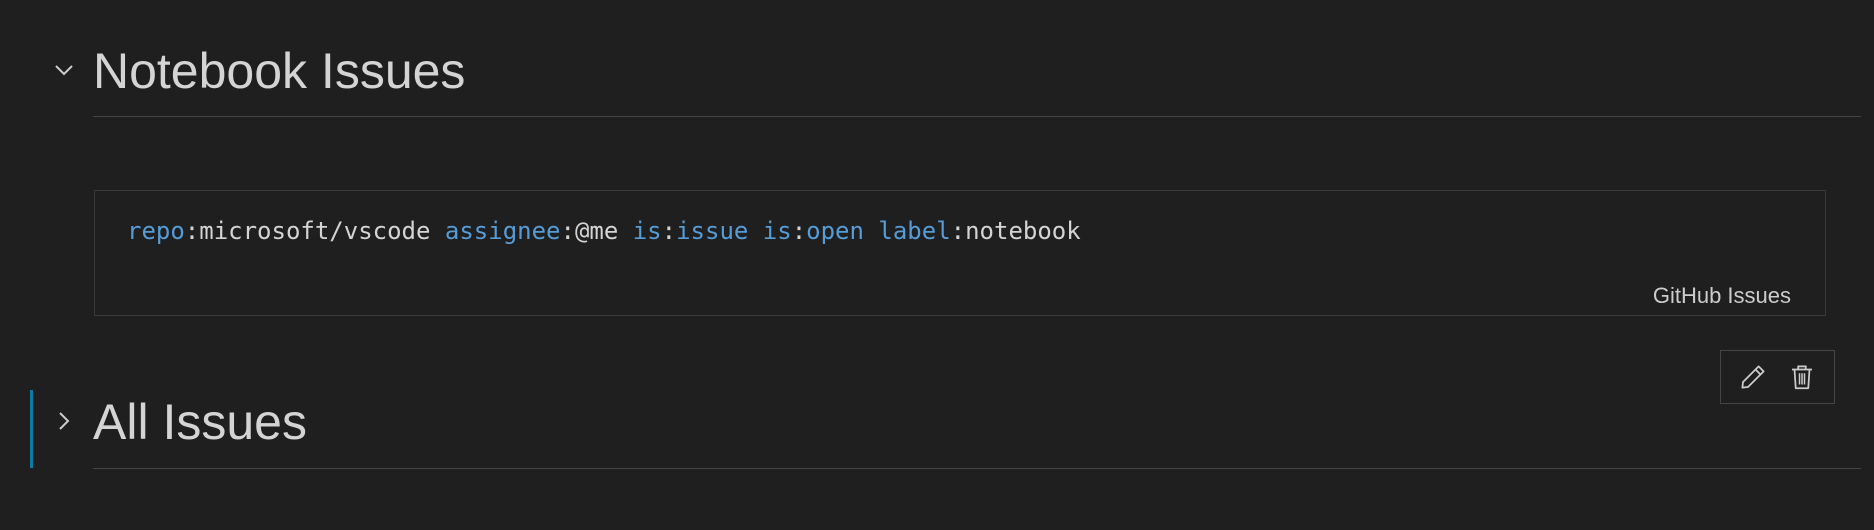 The height and width of the screenshot is (530, 1874). Describe the element at coordinates (322, 231) in the screenshot. I see `query-token: microsoft/vscode` at that location.